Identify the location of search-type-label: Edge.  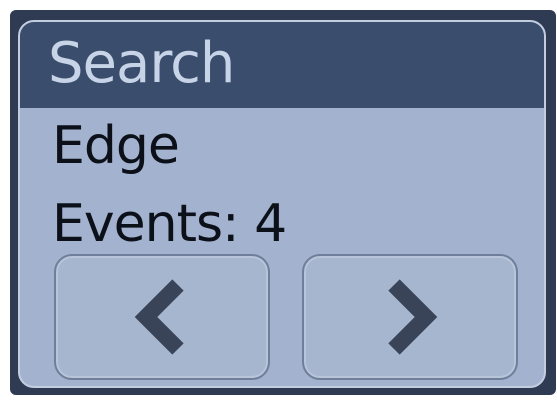
(116, 146).